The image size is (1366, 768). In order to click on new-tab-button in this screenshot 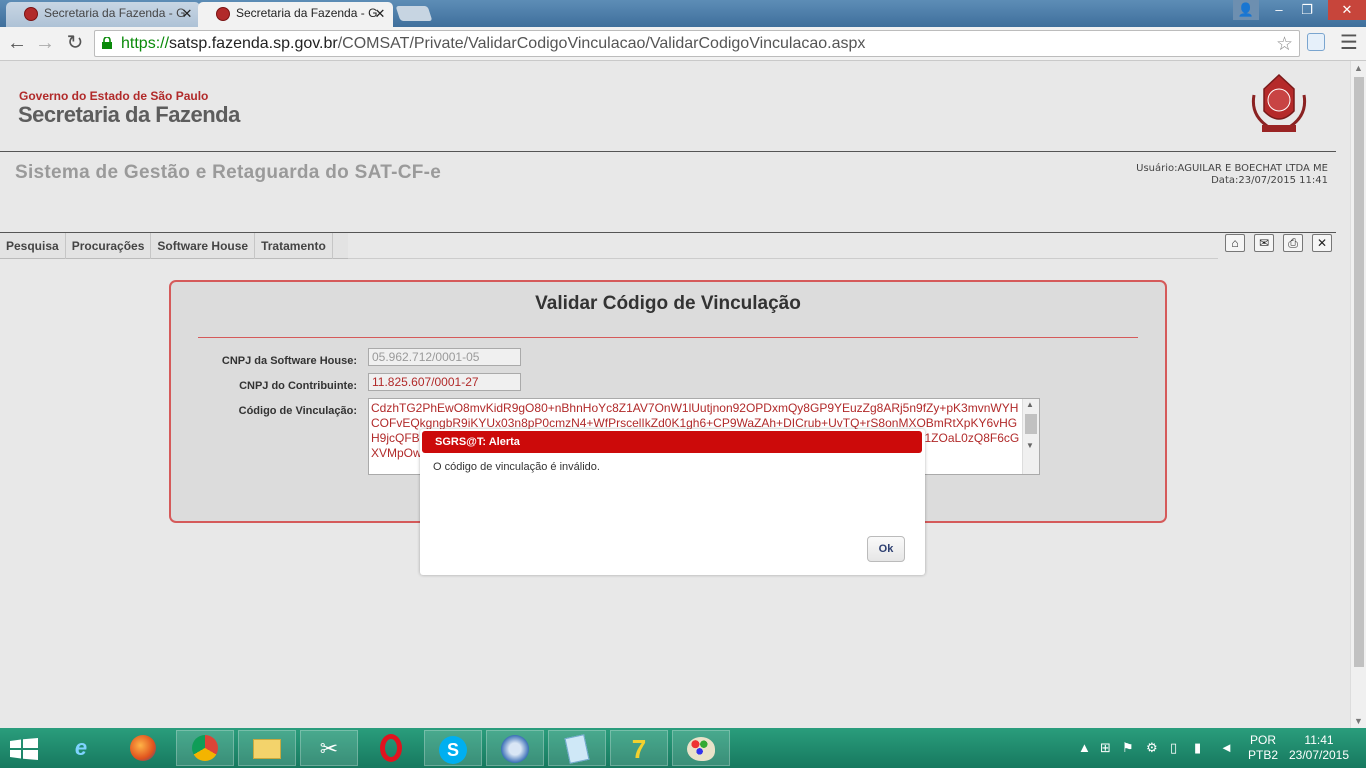, I will do `click(414, 13)`.